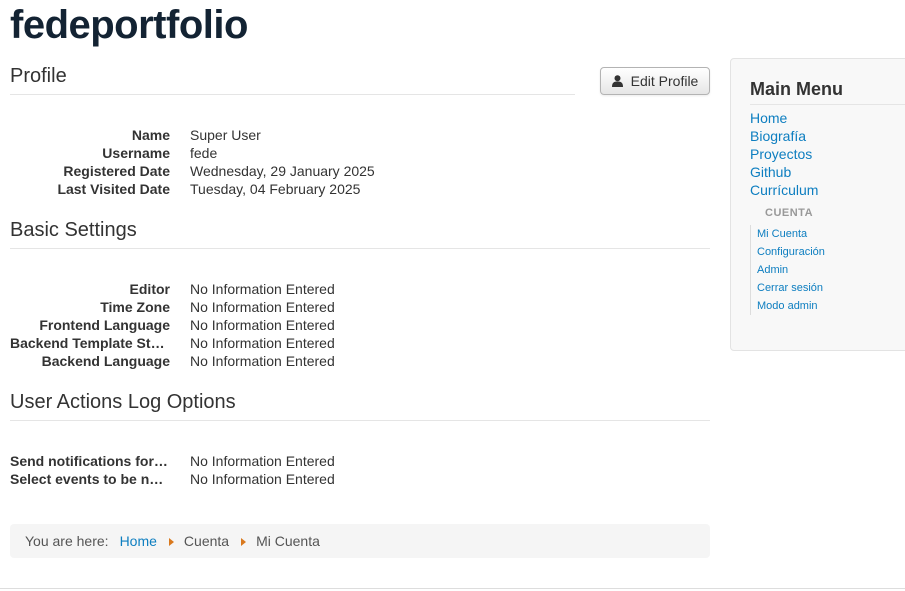 This screenshot has width=905, height=591. Describe the element at coordinates (831, 252) in the screenshot. I see `submenu-item-configuracion: Configuración` at that location.